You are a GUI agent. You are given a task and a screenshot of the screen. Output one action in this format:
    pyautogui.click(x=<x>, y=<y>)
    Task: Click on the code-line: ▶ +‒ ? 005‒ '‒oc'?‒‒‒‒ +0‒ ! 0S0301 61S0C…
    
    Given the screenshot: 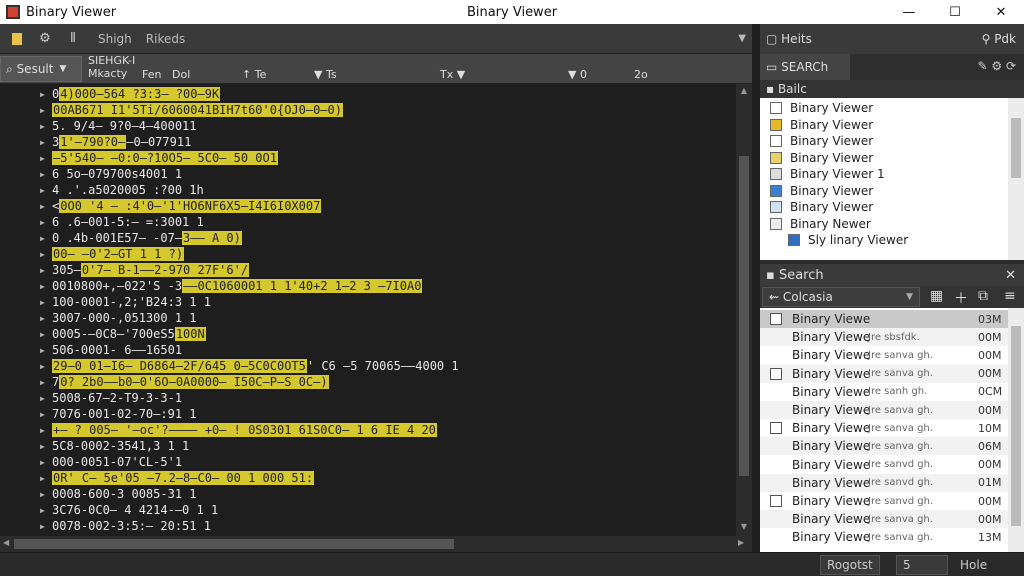 What is the action you would take?
    pyautogui.click(x=238, y=430)
    